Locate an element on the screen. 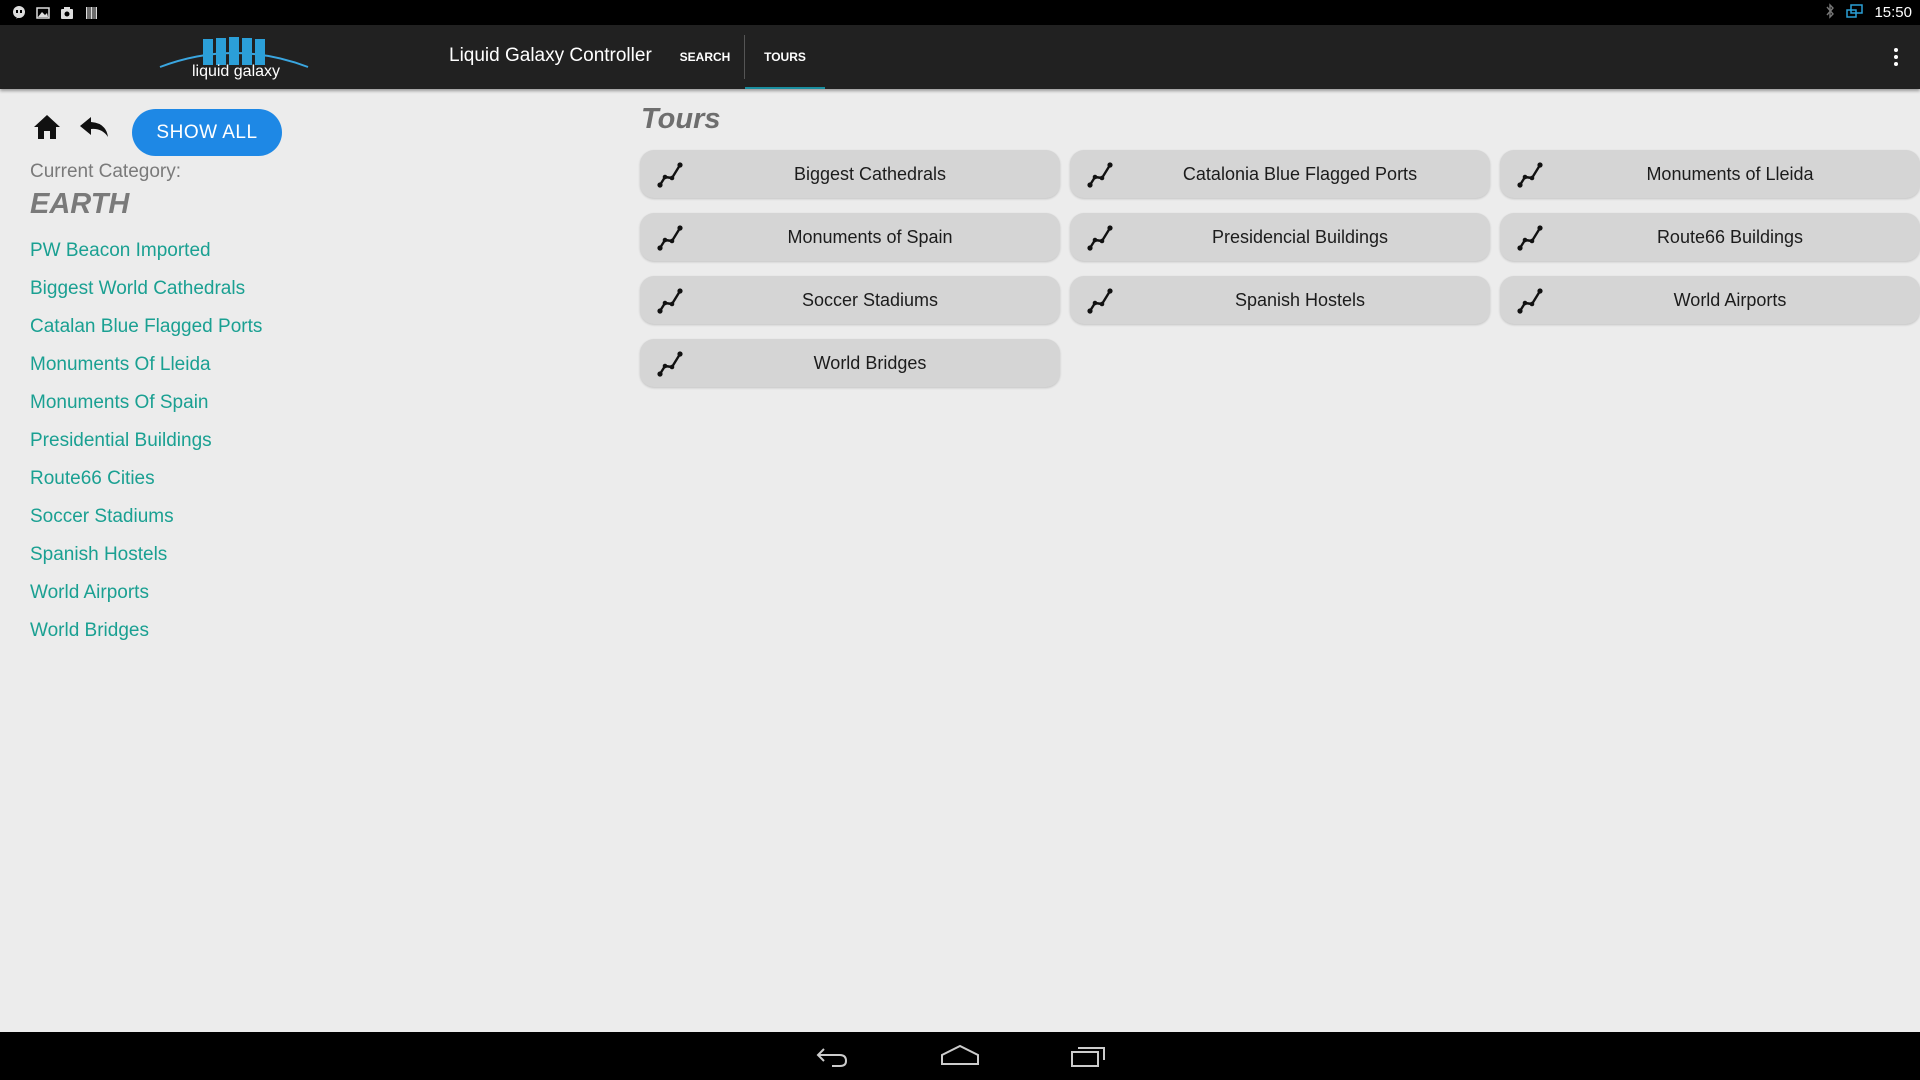 This screenshot has width=1920, height=1080. status-system-area: 15:50 is located at coordinates (1872, 12).